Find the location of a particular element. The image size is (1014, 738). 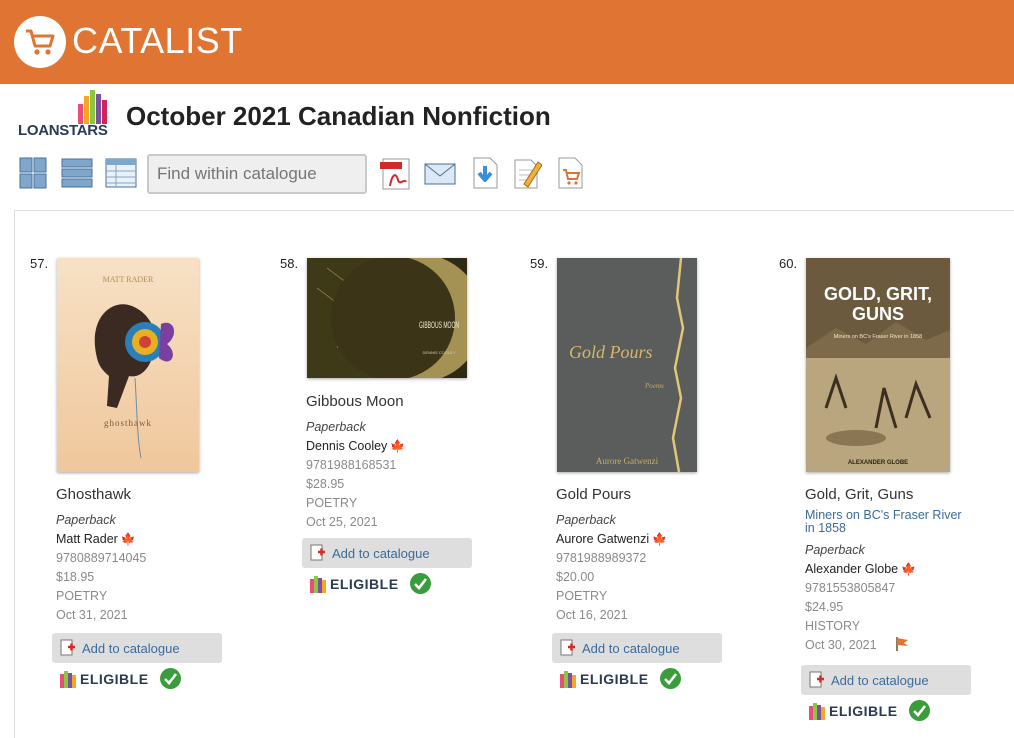

download-icon is located at coordinates (485, 173).